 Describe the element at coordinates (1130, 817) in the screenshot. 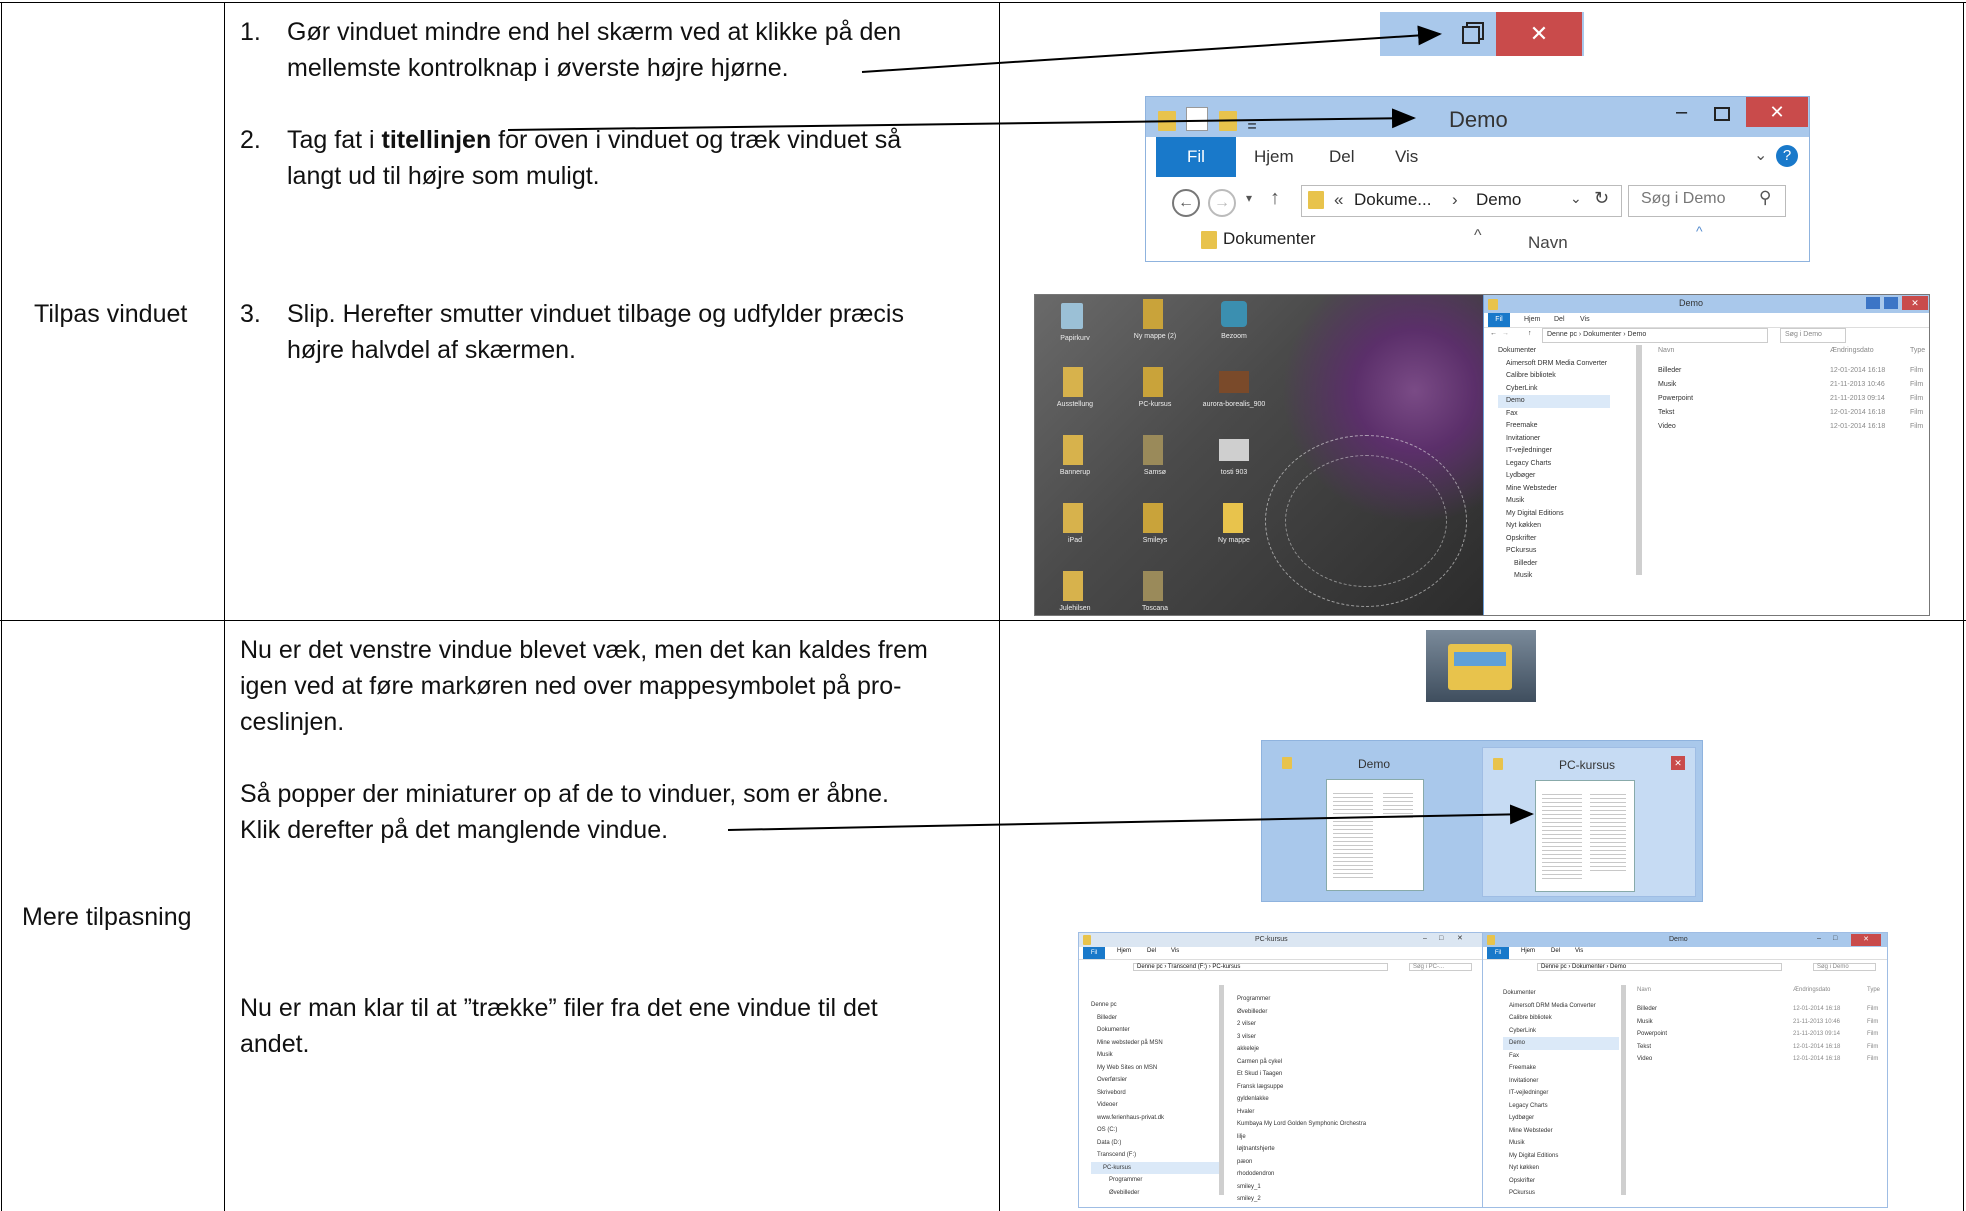

I see `arrow-to-thumbnail` at that location.